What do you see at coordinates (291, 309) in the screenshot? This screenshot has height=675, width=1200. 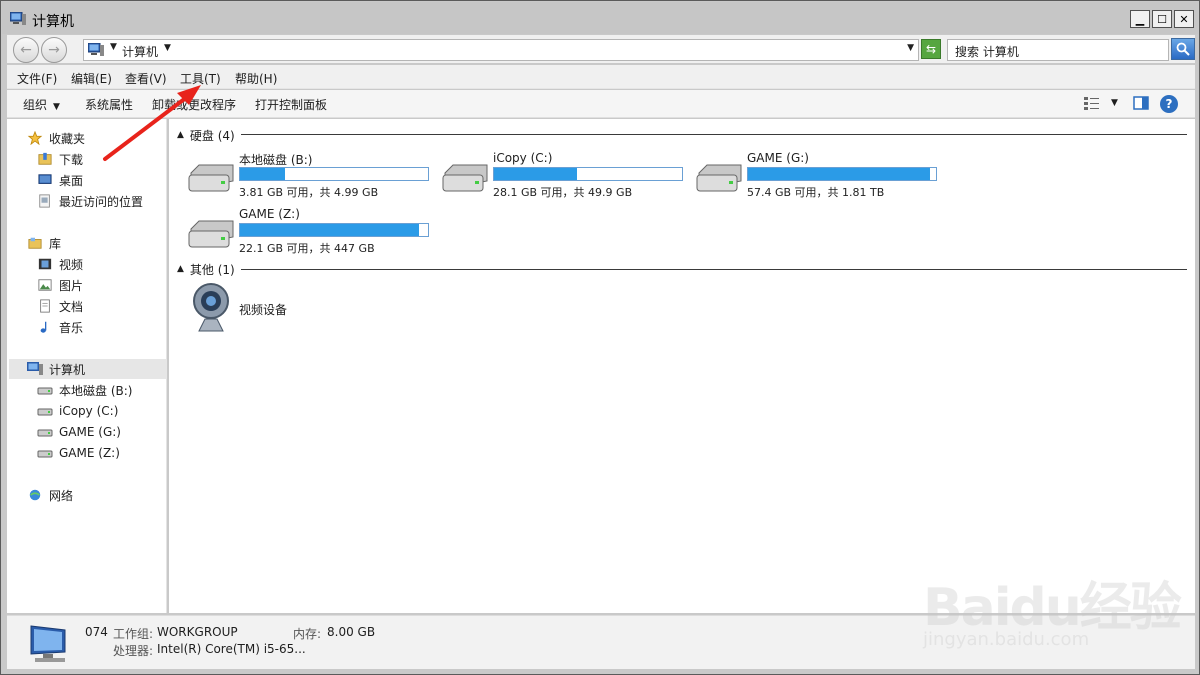 I see `video-device-item: 视频设备` at bounding box center [291, 309].